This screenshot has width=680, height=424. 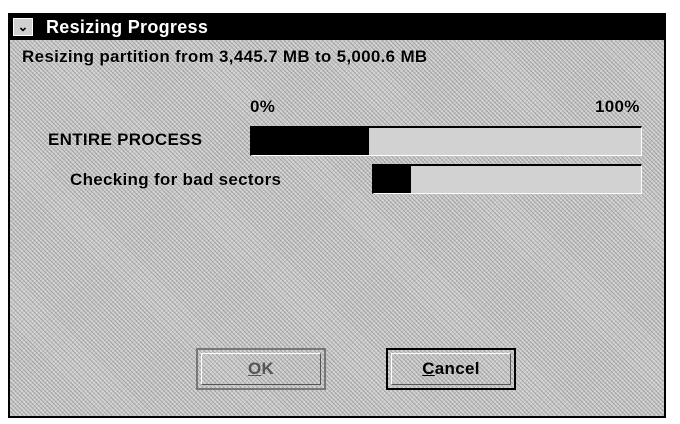 I want to click on entire-process-progress-fill, so click(x=310, y=141).